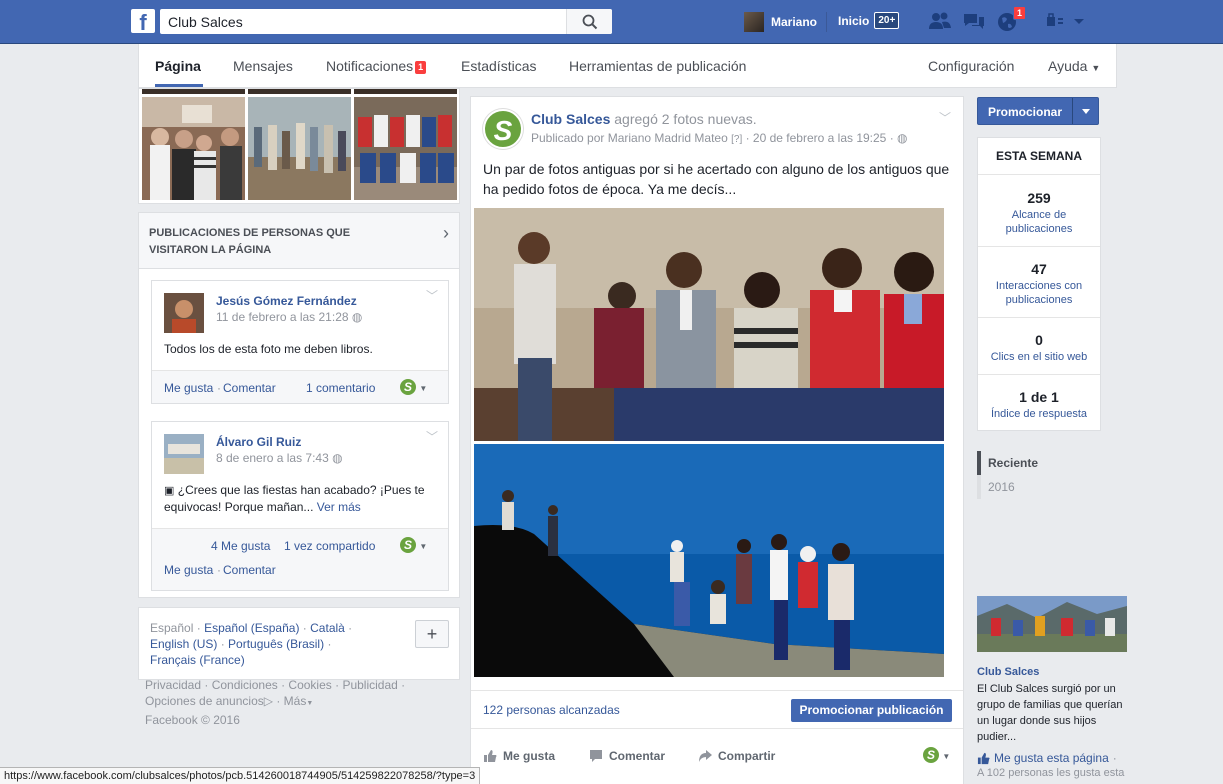 The height and width of the screenshot is (784, 1223). I want to click on post-actions: Me gusta Comentar Compartir S ▼, so click(717, 757).